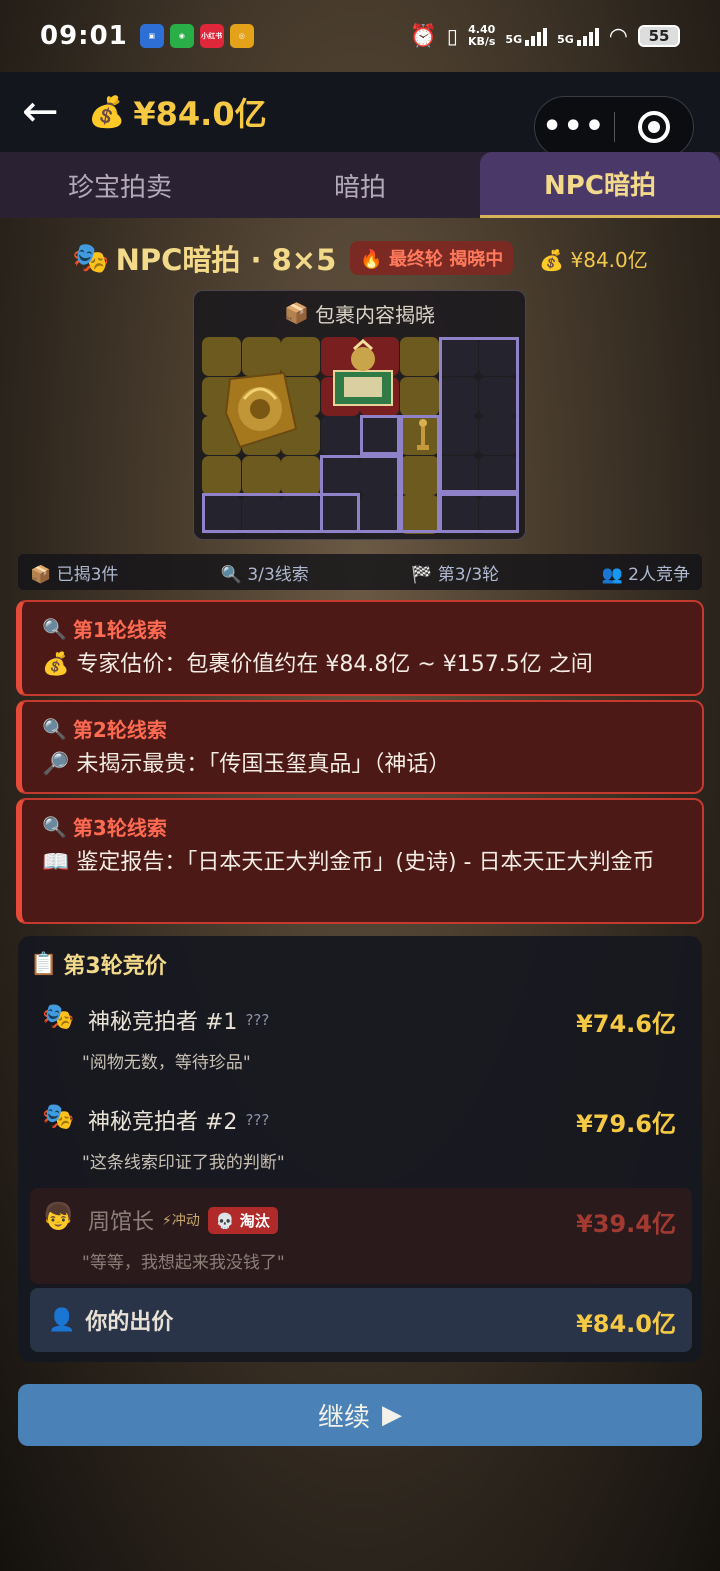 The height and width of the screenshot is (1571, 720). Describe the element at coordinates (361, 1320) in the screenshot. I see `my-bid-row: 👤 你的出价 ¥84.0亿` at that location.